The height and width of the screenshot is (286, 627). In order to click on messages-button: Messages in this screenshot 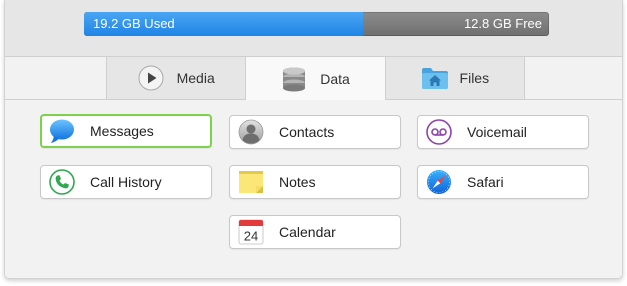, I will do `click(126, 131)`.